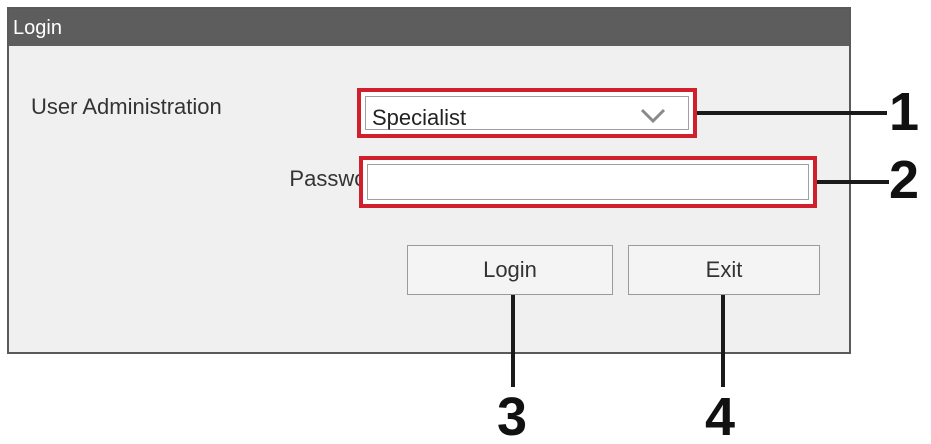  What do you see at coordinates (724, 270) in the screenshot?
I see `exit-button: Exit` at bounding box center [724, 270].